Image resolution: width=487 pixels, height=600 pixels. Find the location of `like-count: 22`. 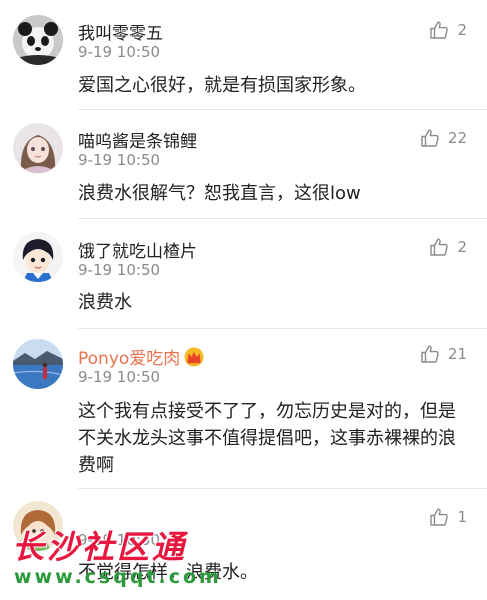

like-count: 22 is located at coordinates (457, 138).